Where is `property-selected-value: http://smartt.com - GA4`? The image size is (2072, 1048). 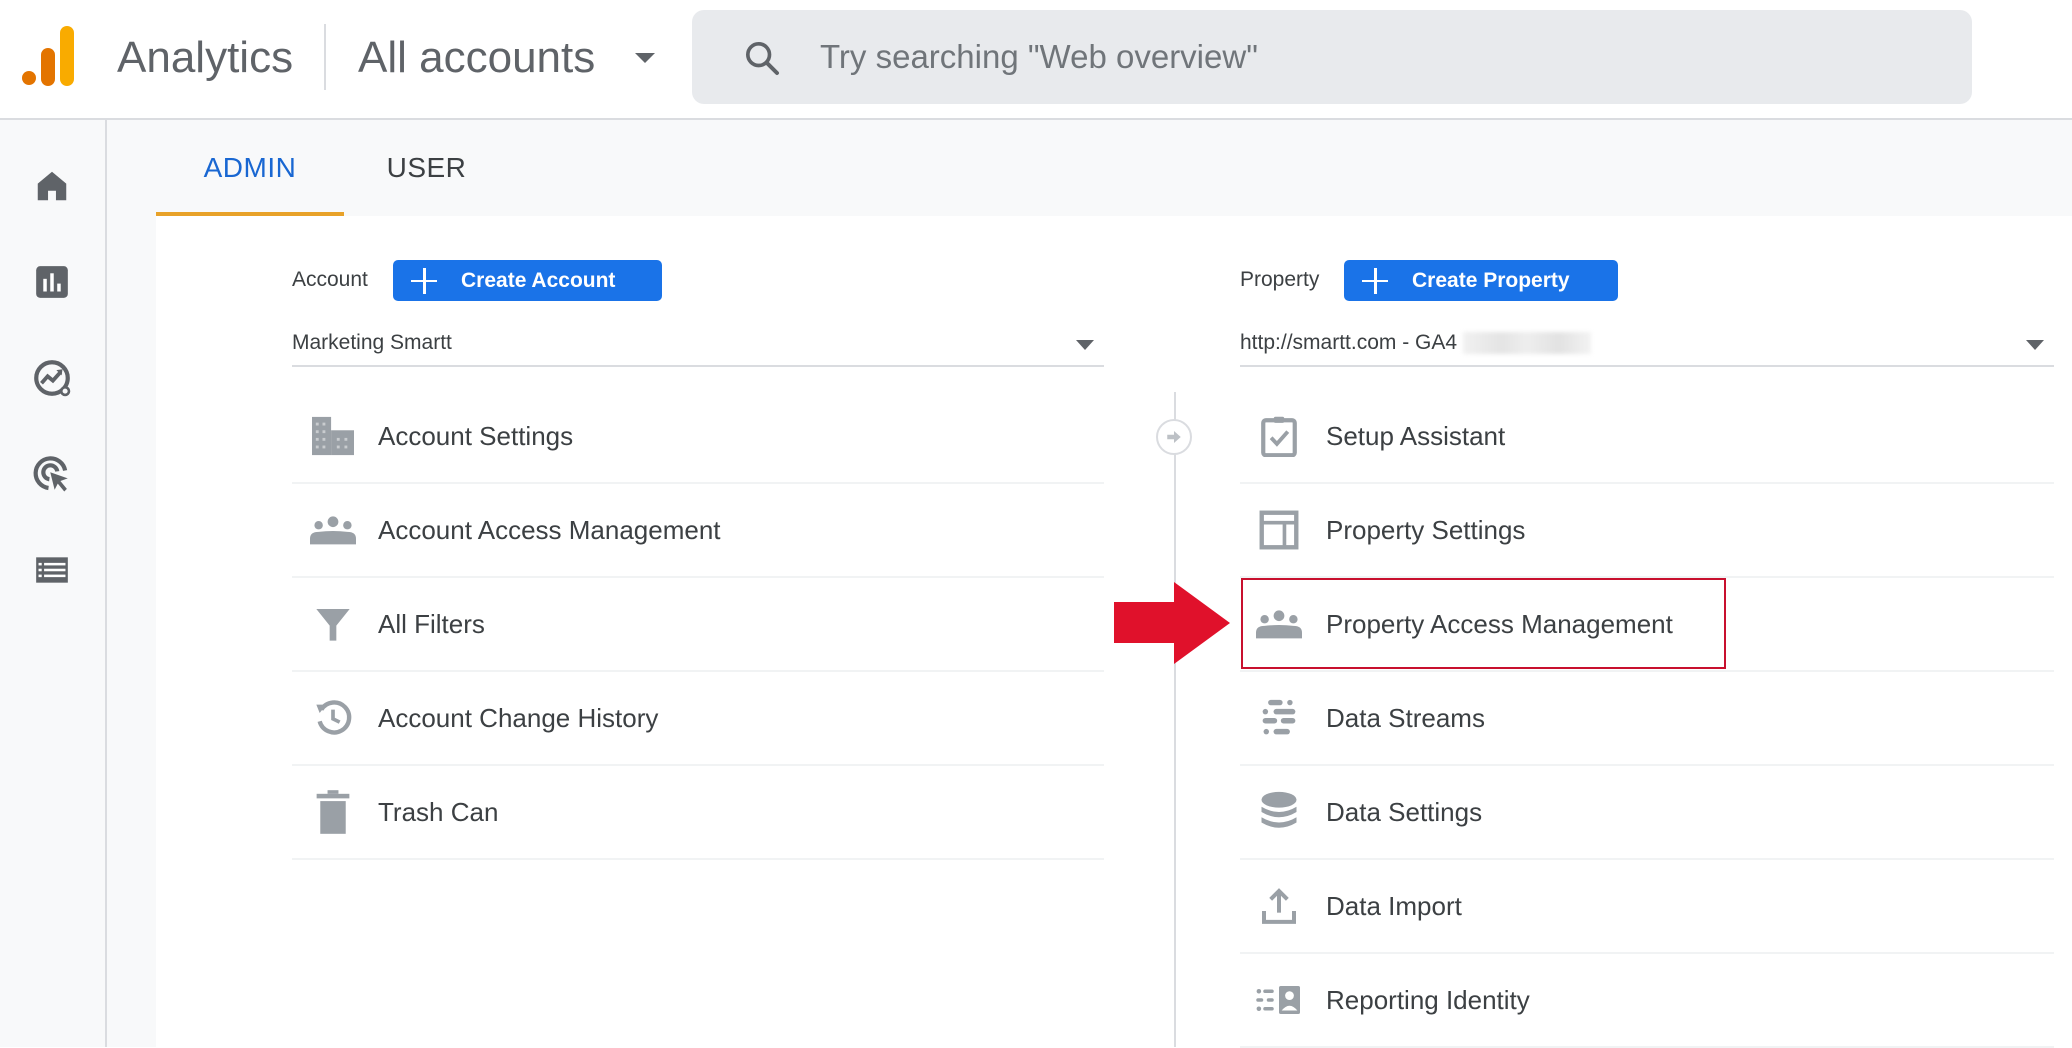 property-selected-value: http://smartt.com - GA4 is located at coordinates (1416, 343).